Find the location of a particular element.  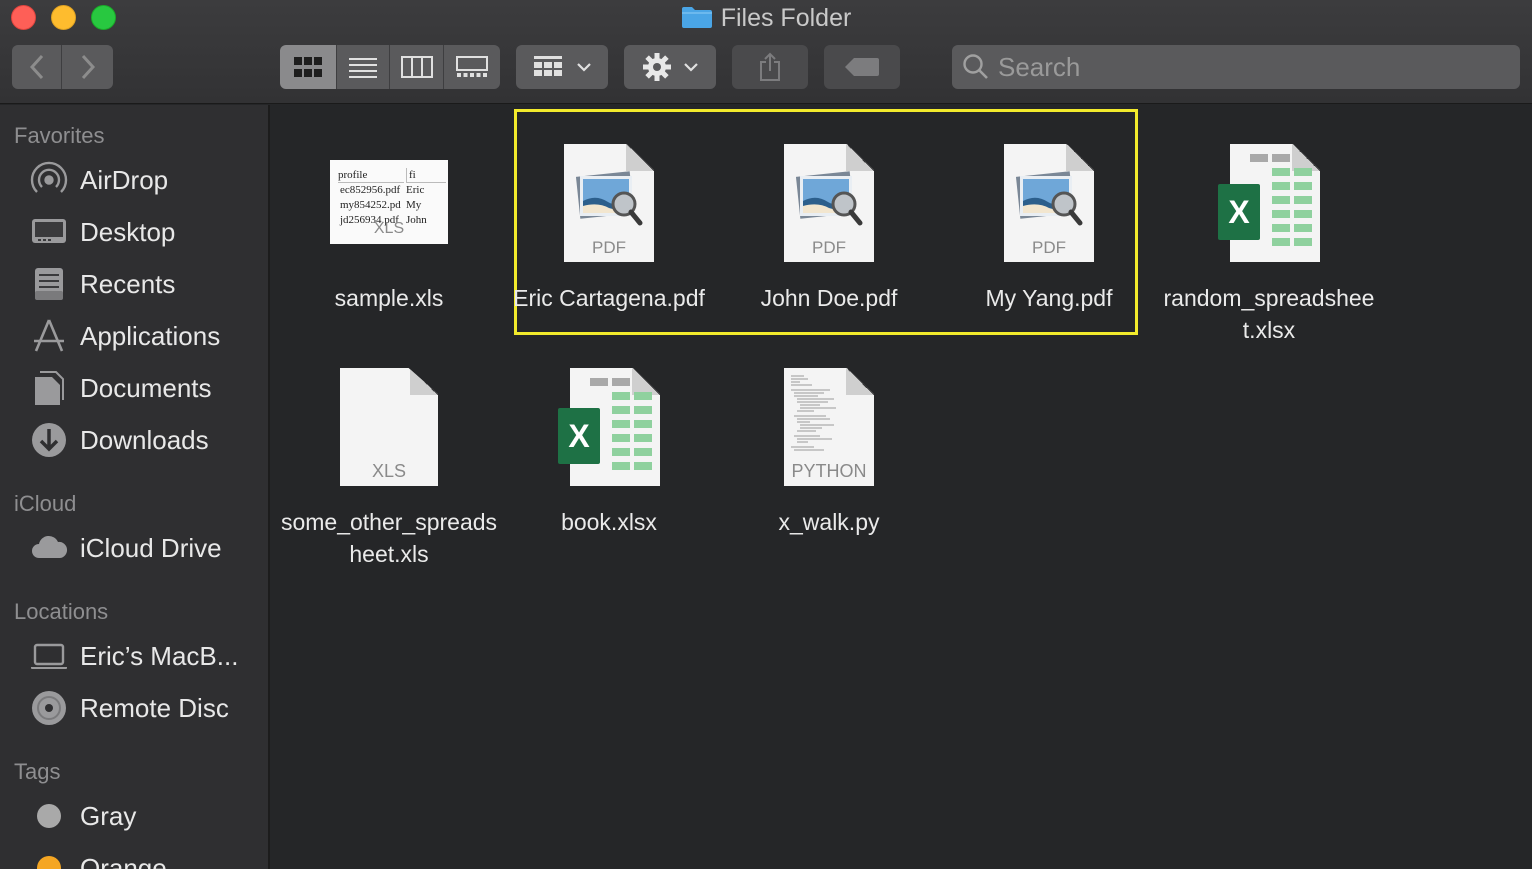

share-button is located at coordinates (770, 67).